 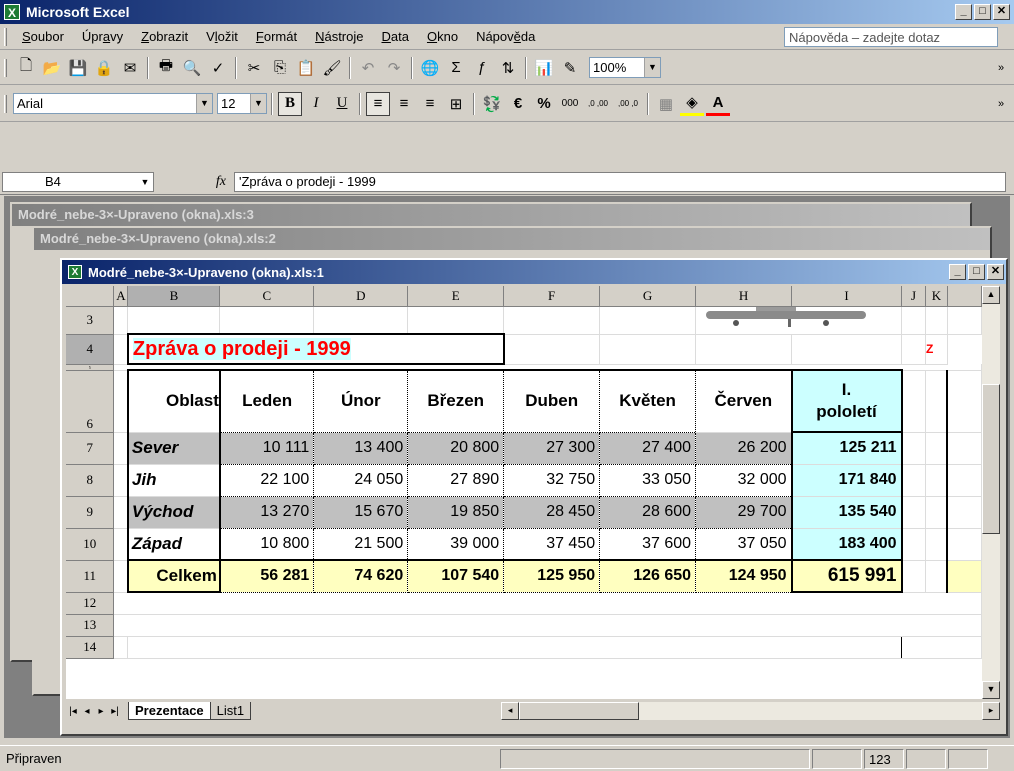 What do you see at coordinates (976, 272) in the screenshot?
I see `maximize-button: □` at bounding box center [976, 272].